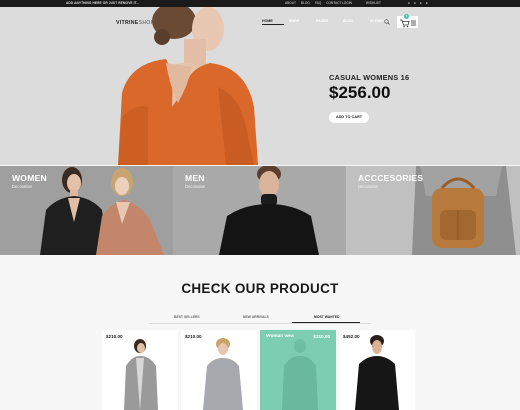 Image resolution: width=520 pixels, height=410 pixels. What do you see at coordinates (29, 178) in the screenshot?
I see `category-title: WOMEN` at bounding box center [29, 178].